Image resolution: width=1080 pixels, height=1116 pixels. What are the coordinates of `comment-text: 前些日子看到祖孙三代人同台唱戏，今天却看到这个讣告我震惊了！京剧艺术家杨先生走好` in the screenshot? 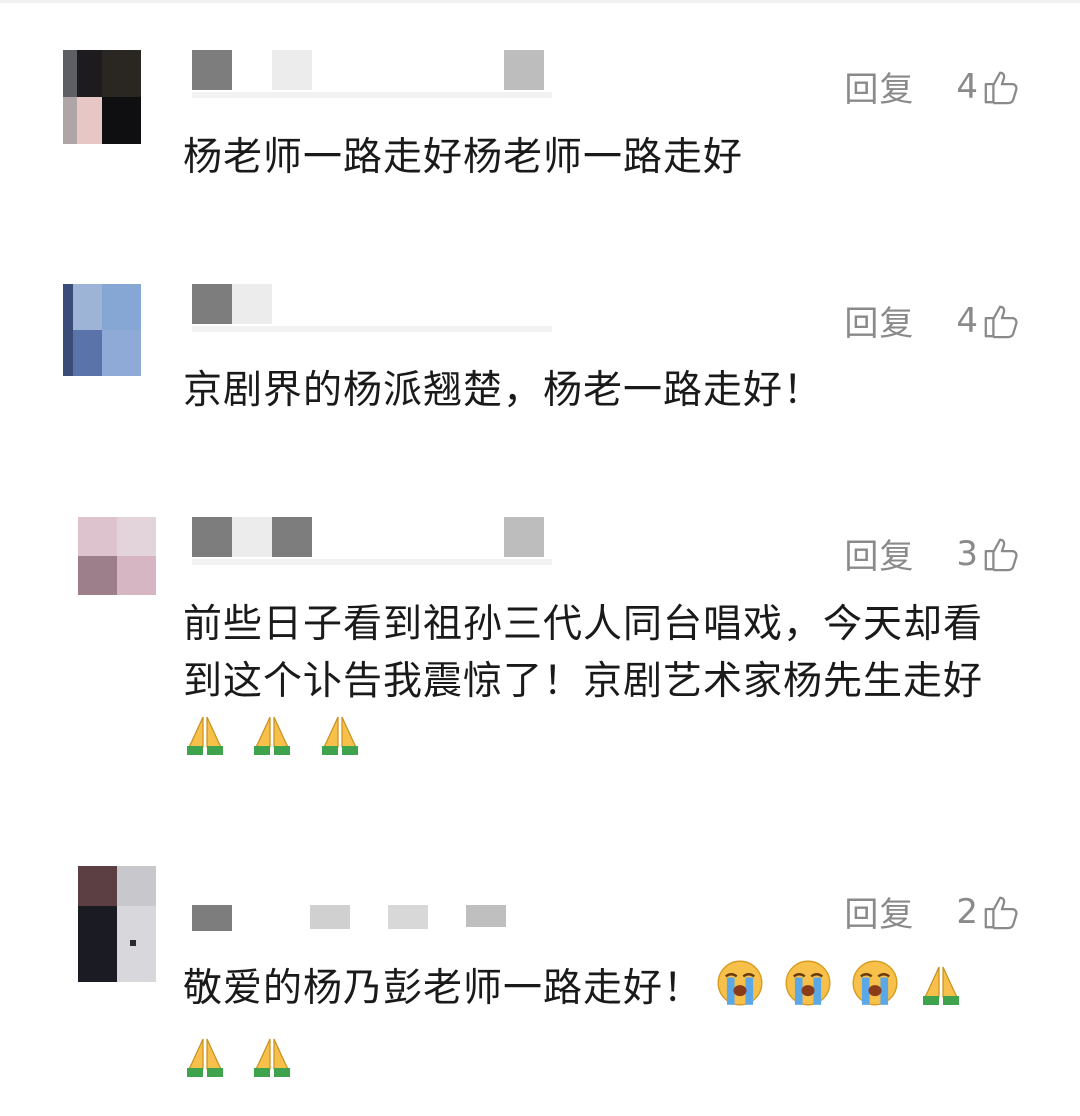 It's located at (593, 681).